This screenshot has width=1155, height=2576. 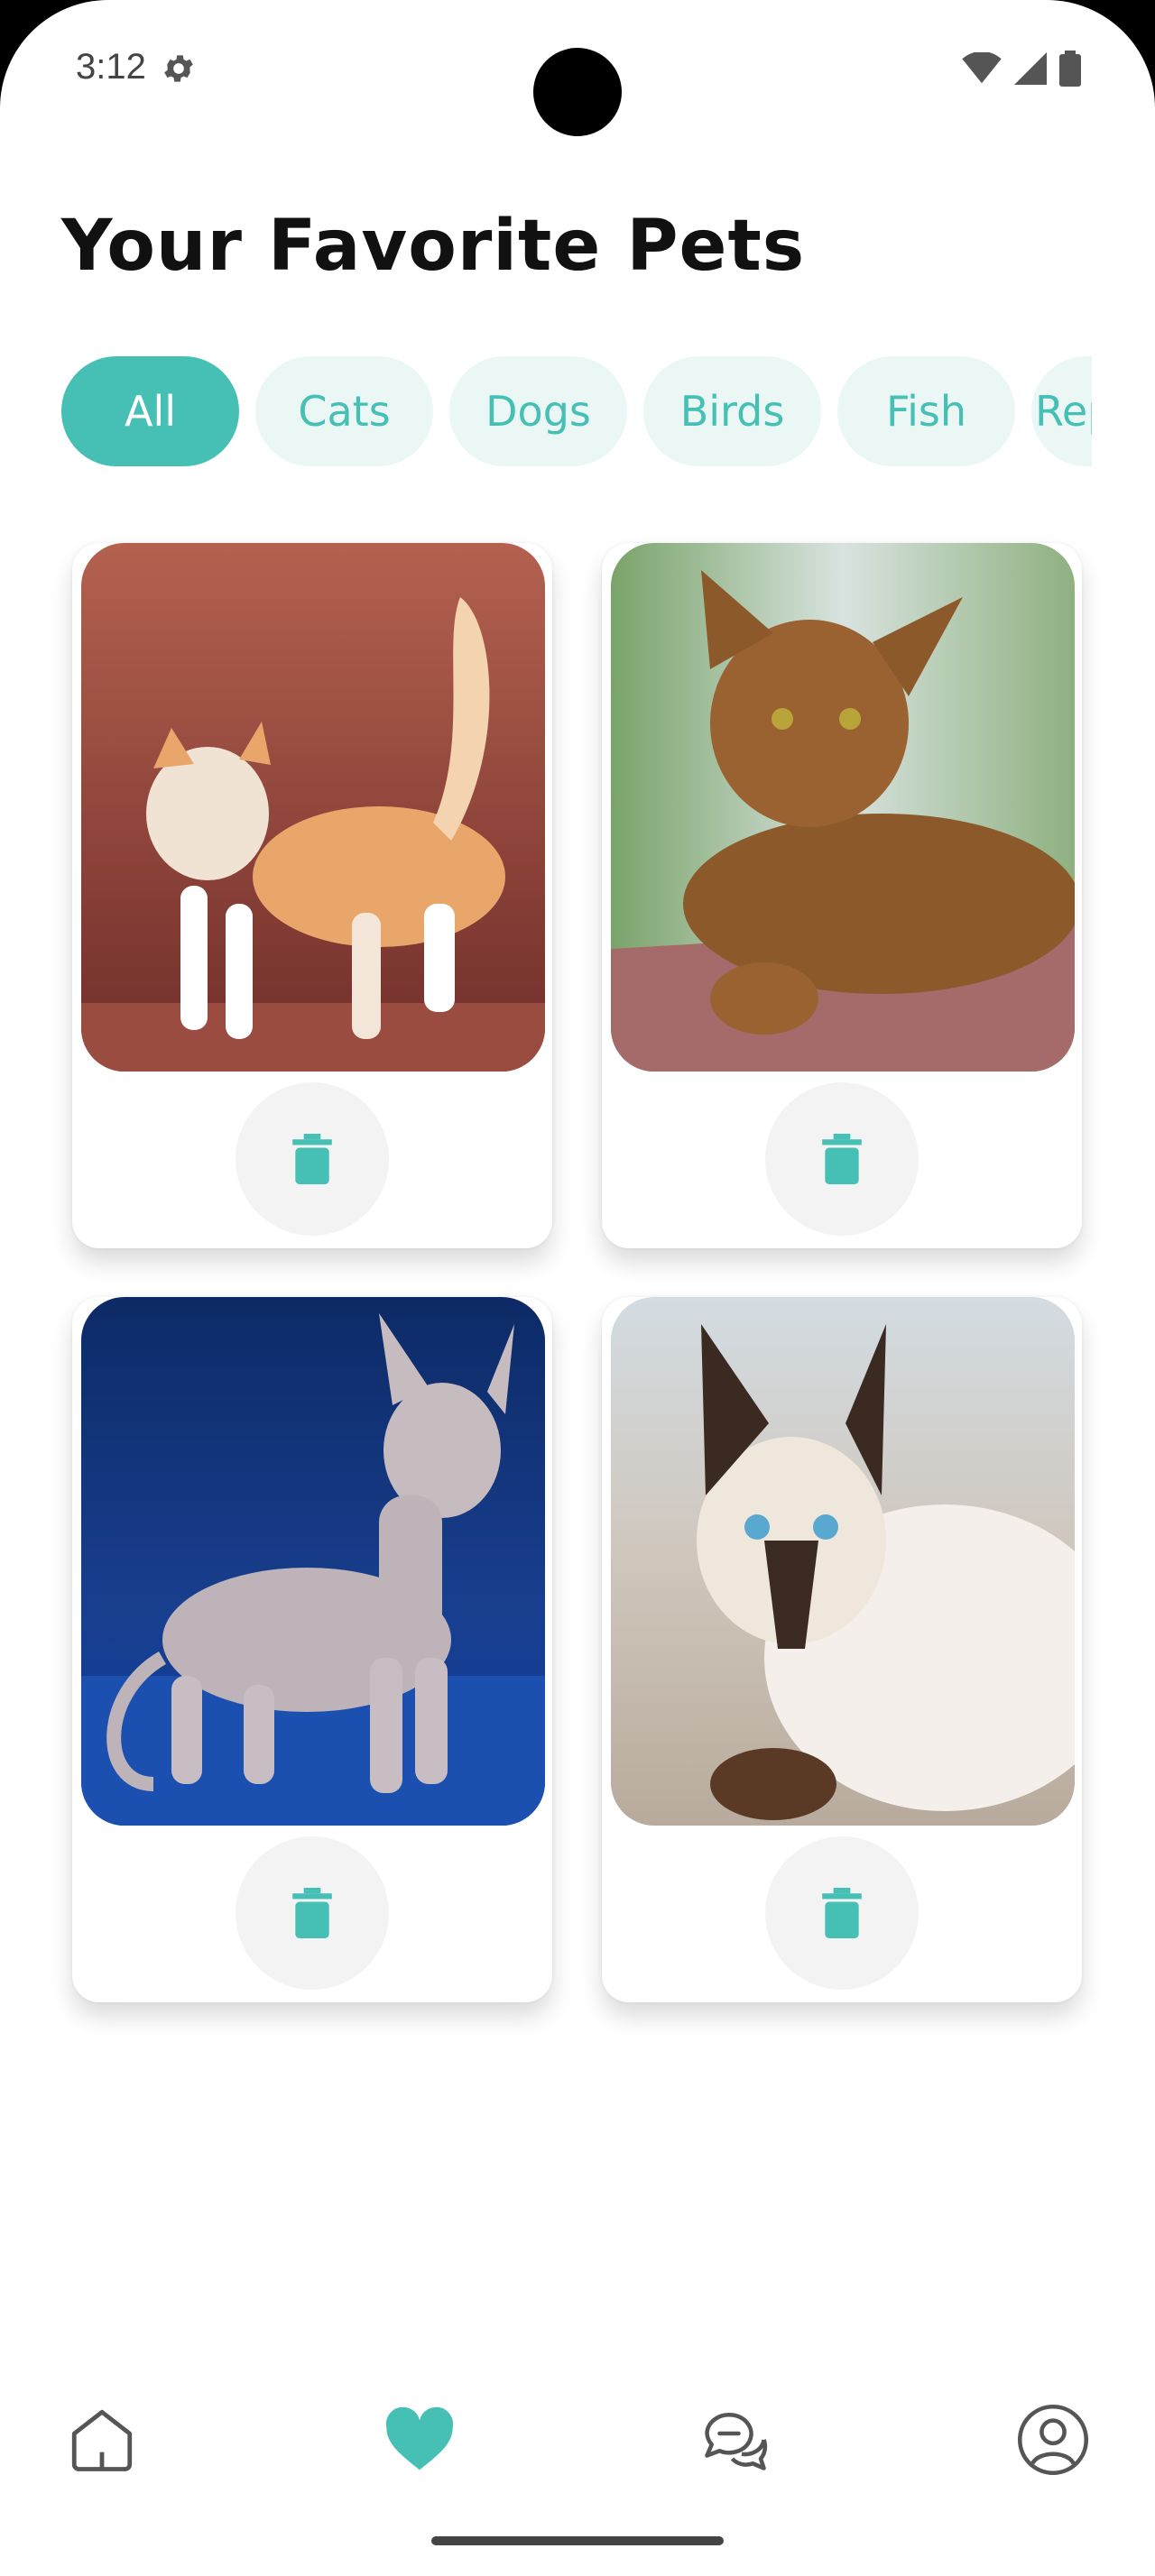 I want to click on nav-profile, so click(x=1053, y=2439).